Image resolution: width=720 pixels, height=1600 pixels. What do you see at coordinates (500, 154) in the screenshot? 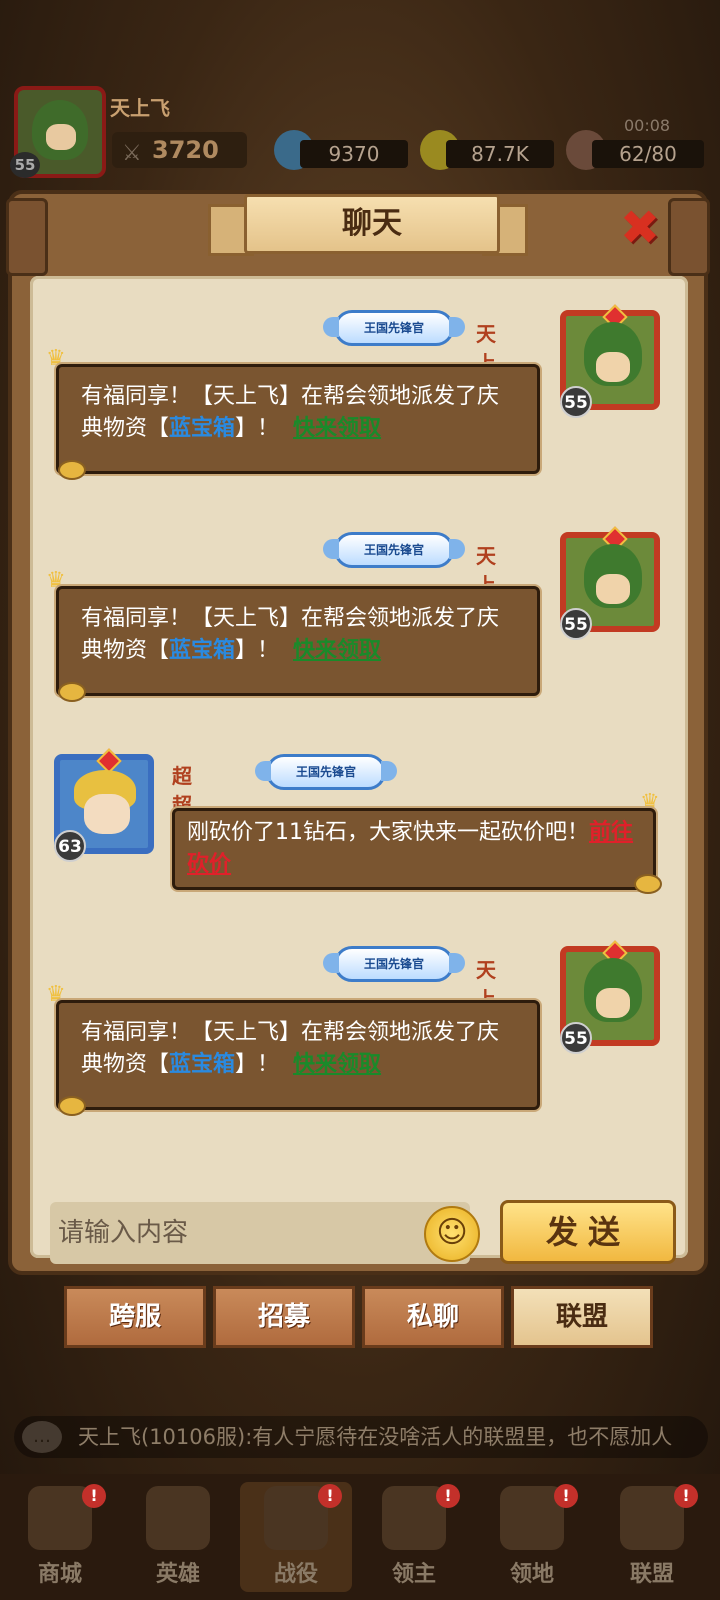
I see `gold-counter: 87.7K` at bounding box center [500, 154].